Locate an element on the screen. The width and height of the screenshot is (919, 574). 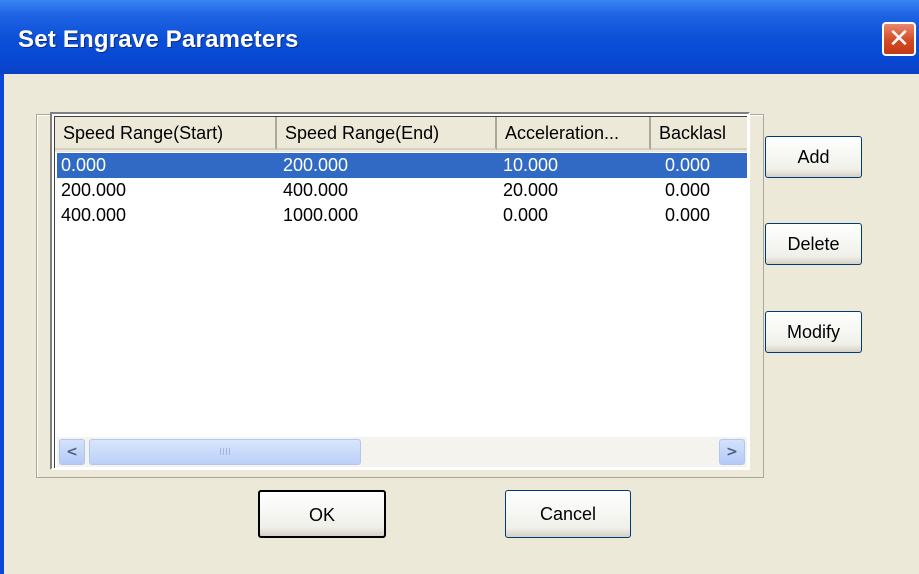
close-icon: ✕ is located at coordinates (899, 39).